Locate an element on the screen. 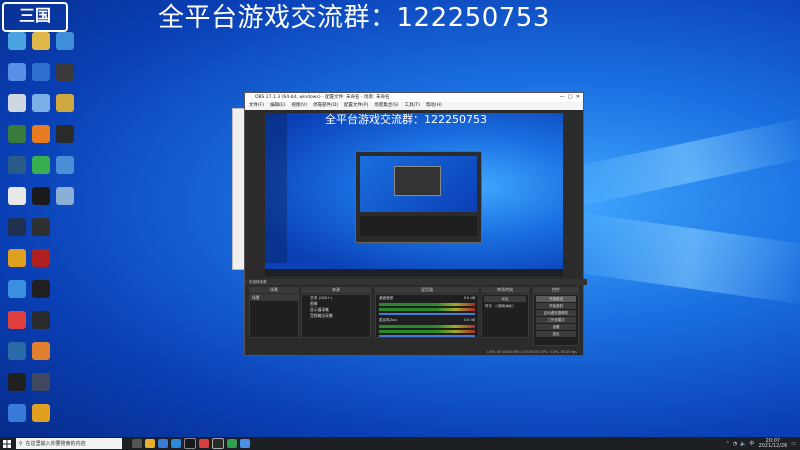  menu-edit: 编辑(E) is located at coordinates (277, 106).